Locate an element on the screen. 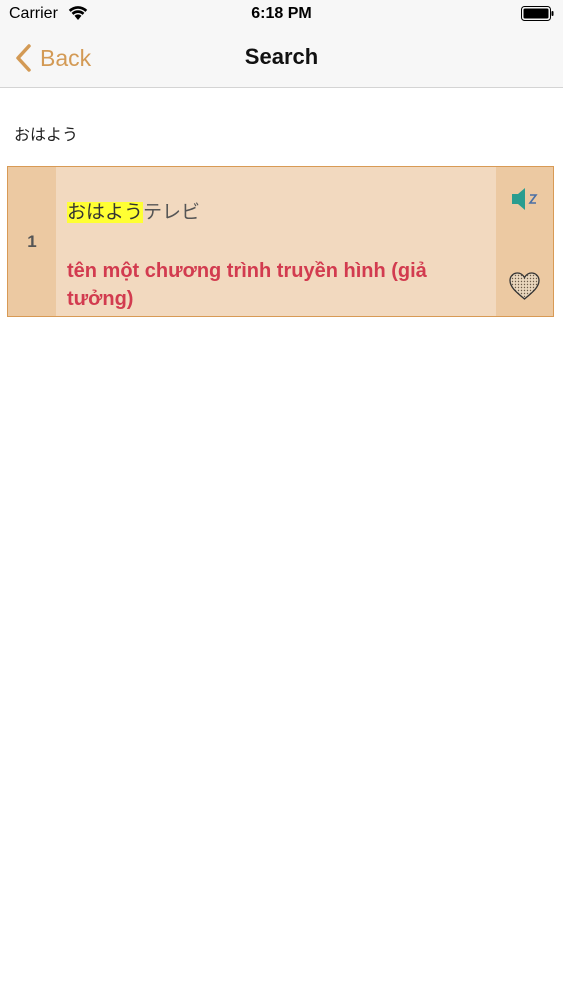  result-actions is located at coordinates (524, 241).